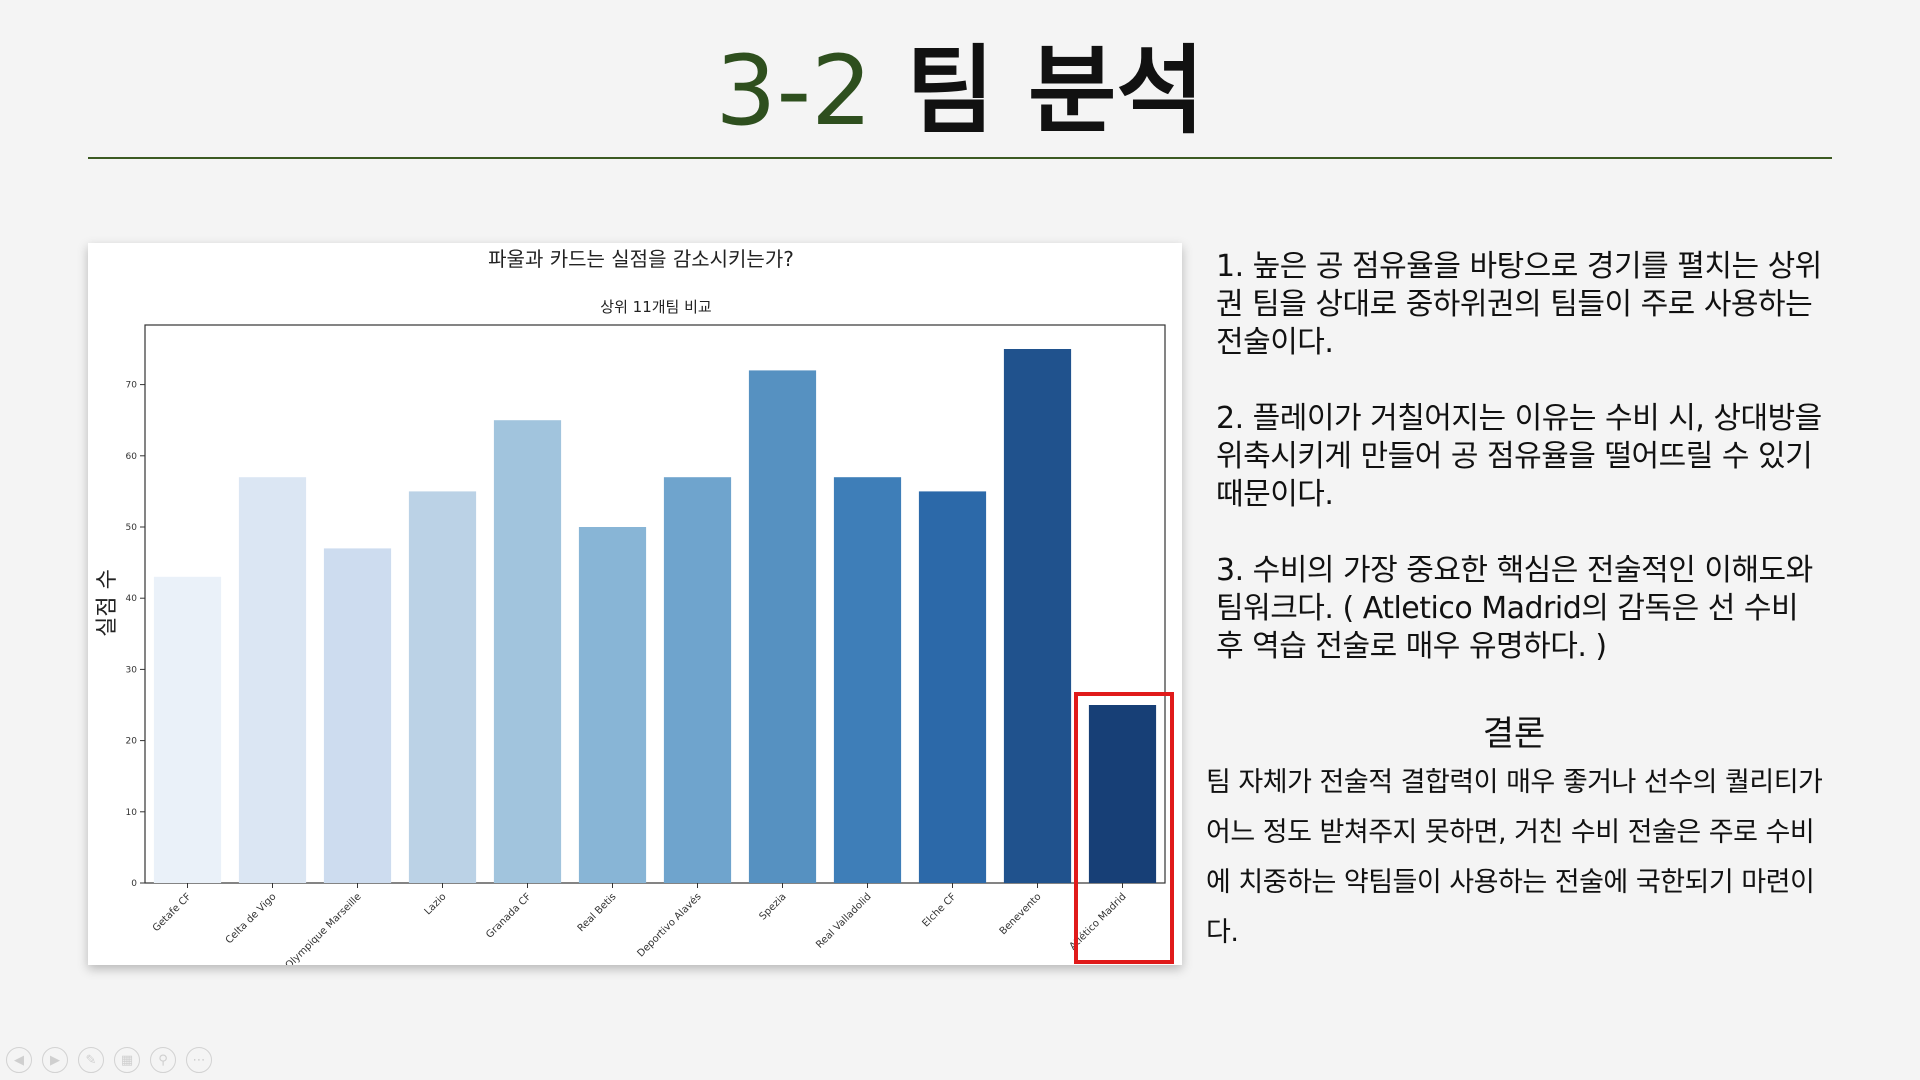 The width and height of the screenshot is (1920, 1080). I want to click on y-tick-label: 10, so click(132, 813).